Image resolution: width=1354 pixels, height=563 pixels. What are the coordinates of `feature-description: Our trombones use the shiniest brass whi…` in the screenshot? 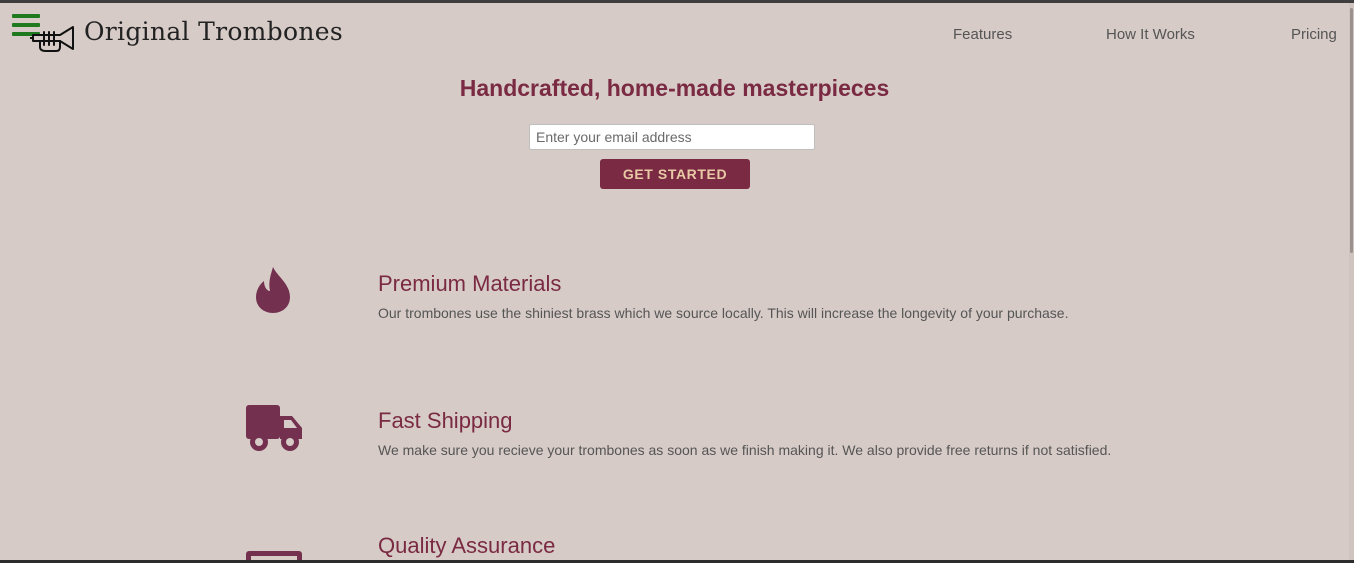 It's located at (723, 313).